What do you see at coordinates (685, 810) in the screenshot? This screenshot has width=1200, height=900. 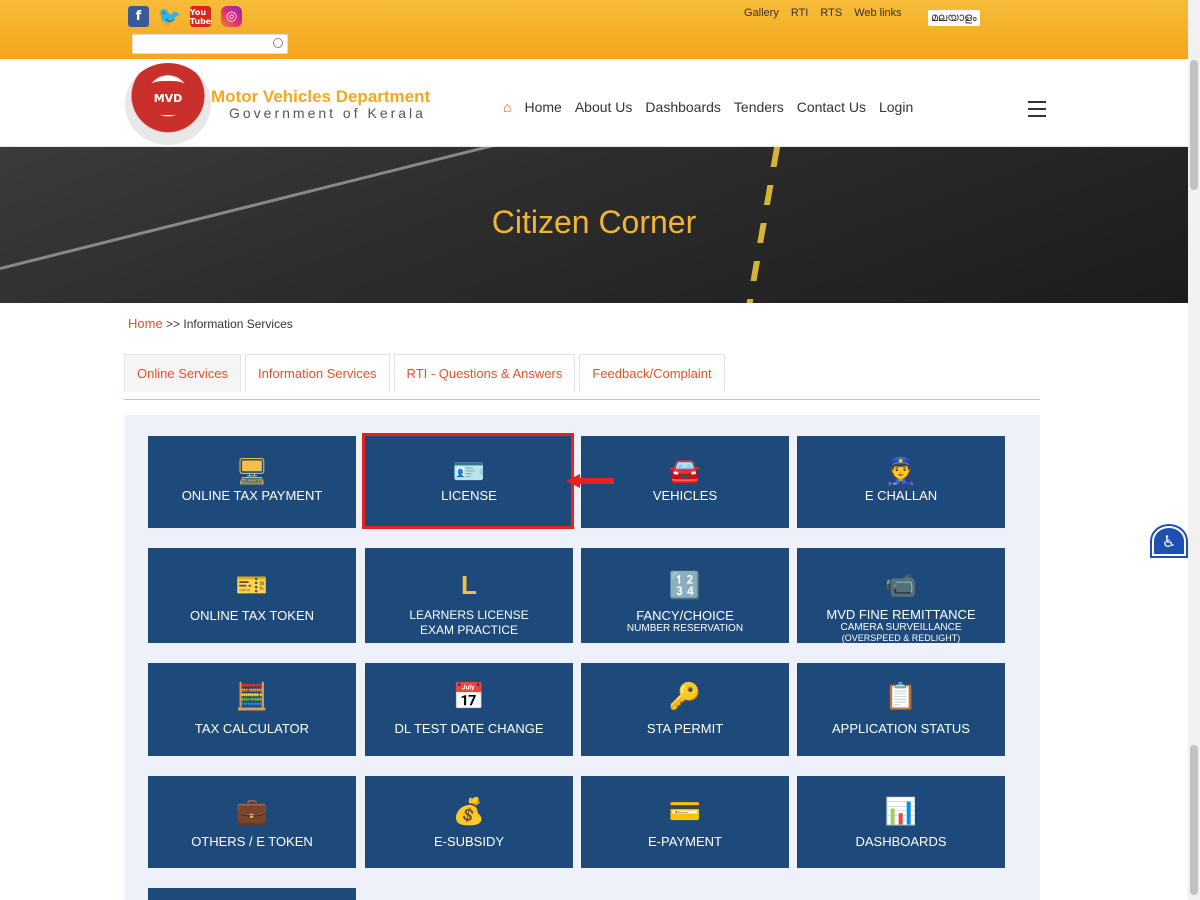 I see `card-payment-icon: 💳` at bounding box center [685, 810].